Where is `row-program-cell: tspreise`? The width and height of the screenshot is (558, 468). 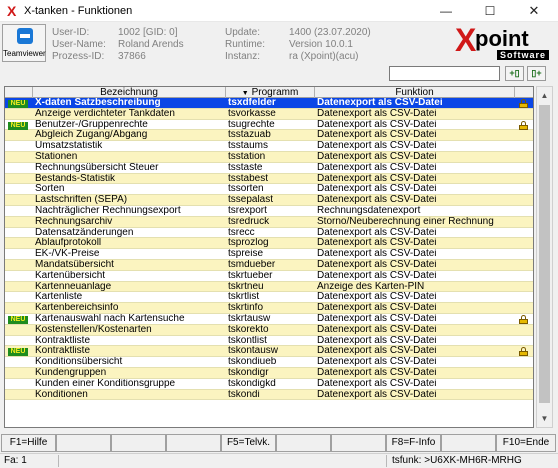
row-program-cell: tspreise is located at coordinates (246, 254).